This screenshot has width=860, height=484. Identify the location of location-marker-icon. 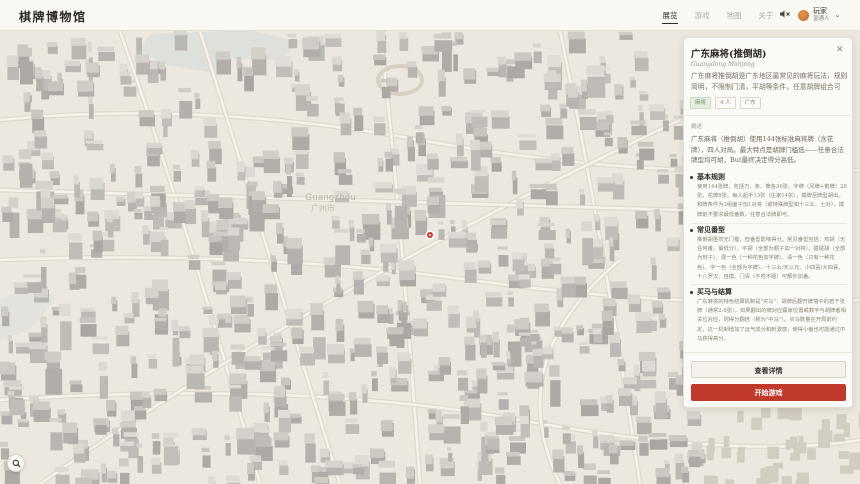
(430, 235).